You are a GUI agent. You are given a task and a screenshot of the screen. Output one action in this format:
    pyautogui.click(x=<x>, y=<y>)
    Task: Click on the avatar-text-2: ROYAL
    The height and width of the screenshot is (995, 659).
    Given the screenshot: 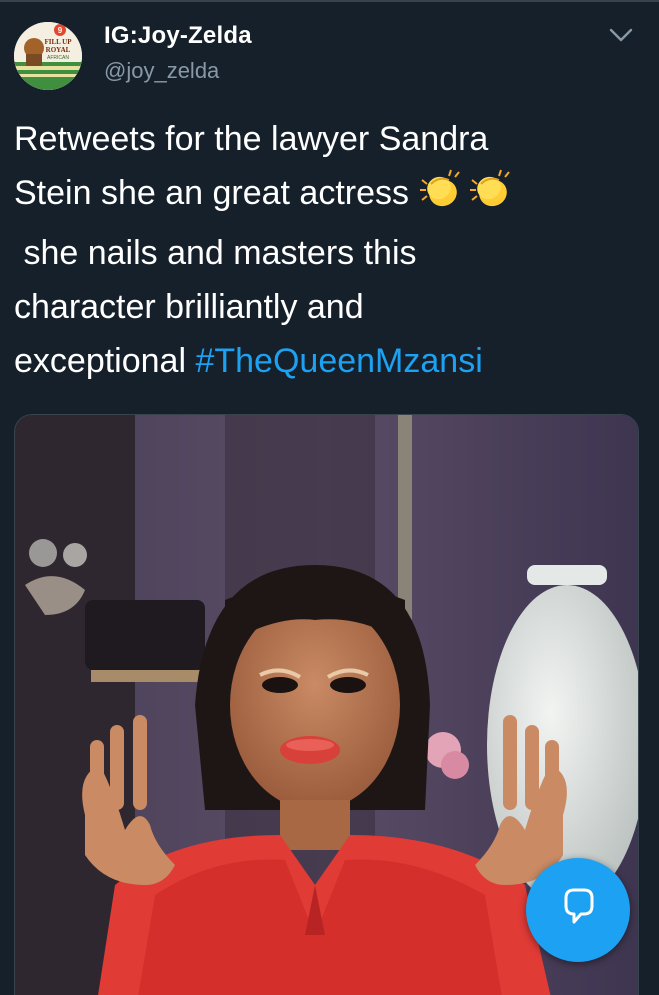 What is the action you would take?
    pyautogui.click(x=58, y=50)
    